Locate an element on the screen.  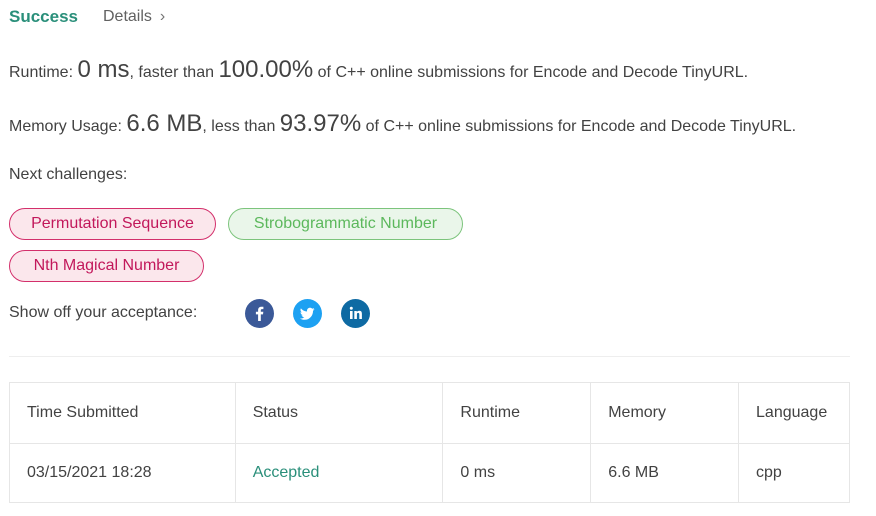
facebook-icon is located at coordinates (259, 313).